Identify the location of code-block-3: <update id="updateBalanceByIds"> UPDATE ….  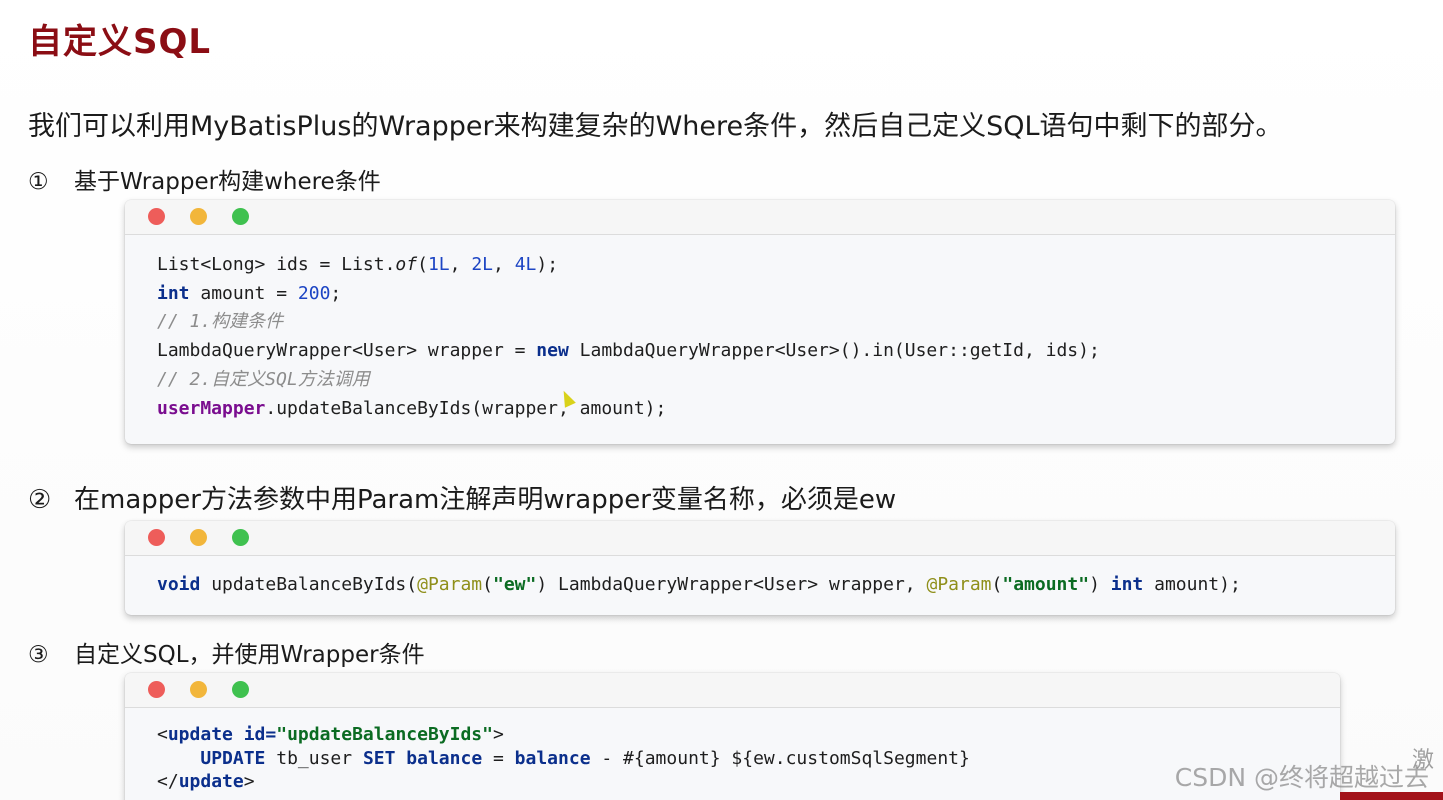
(563, 758).